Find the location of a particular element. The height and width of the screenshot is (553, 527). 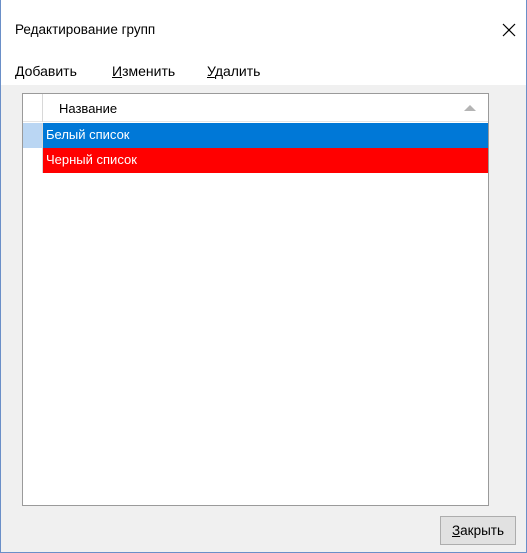

close-button: Закрыть is located at coordinates (478, 530).